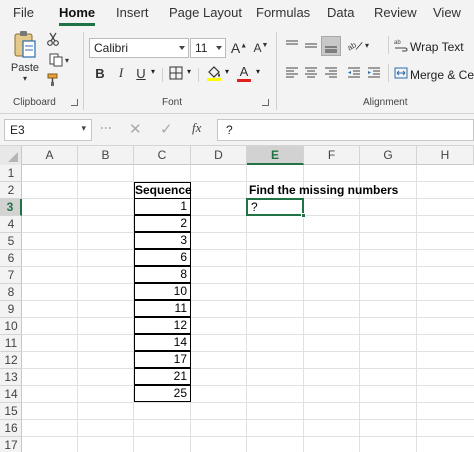 The width and height of the screenshot is (474, 452). Describe the element at coordinates (311, 73) in the screenshot. I see `align-center-button` at that location.